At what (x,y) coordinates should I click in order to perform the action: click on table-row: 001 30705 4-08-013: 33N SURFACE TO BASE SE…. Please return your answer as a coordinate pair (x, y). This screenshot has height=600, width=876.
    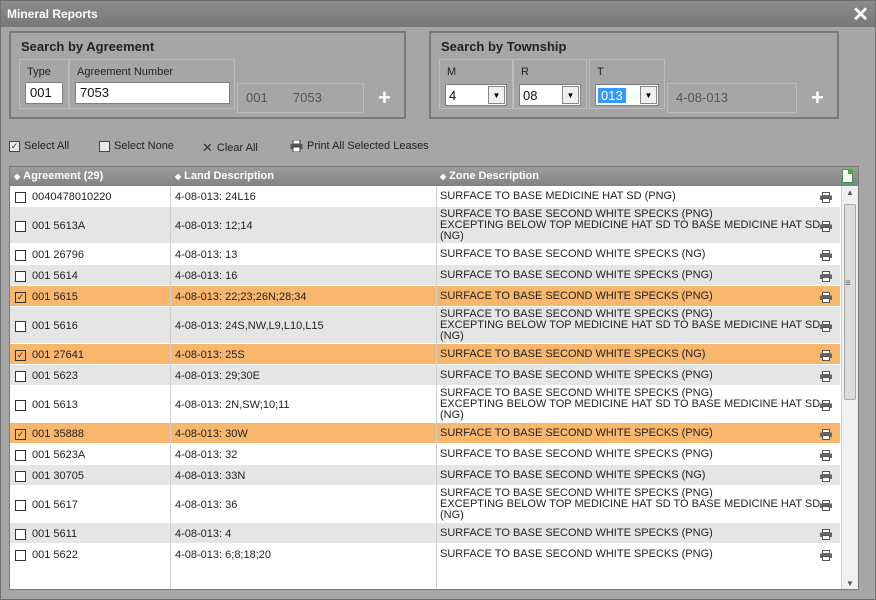
    Looking at the image, I should click on (425, 475).